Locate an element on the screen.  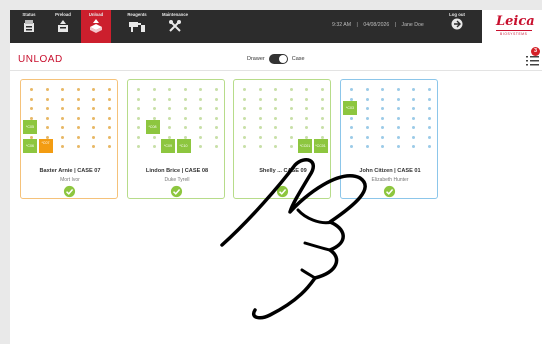
tab-preload-label: Preload is located at coordinates (63, 14).